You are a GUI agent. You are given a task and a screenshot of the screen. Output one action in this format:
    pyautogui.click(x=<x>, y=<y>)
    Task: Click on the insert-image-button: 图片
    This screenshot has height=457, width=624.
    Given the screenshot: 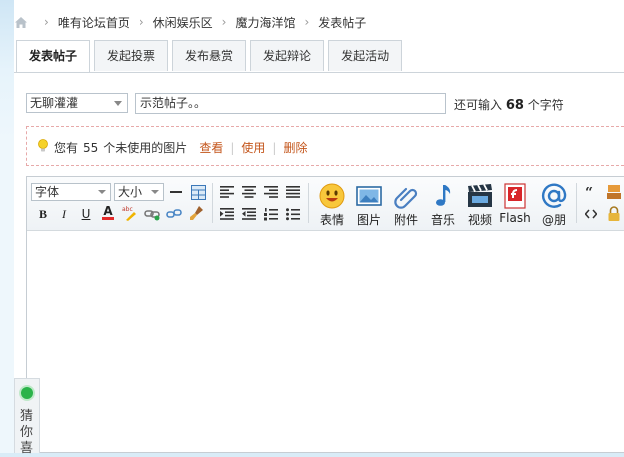 What is the action you would take?
    pyautogui.click(x=369, y=205)
    